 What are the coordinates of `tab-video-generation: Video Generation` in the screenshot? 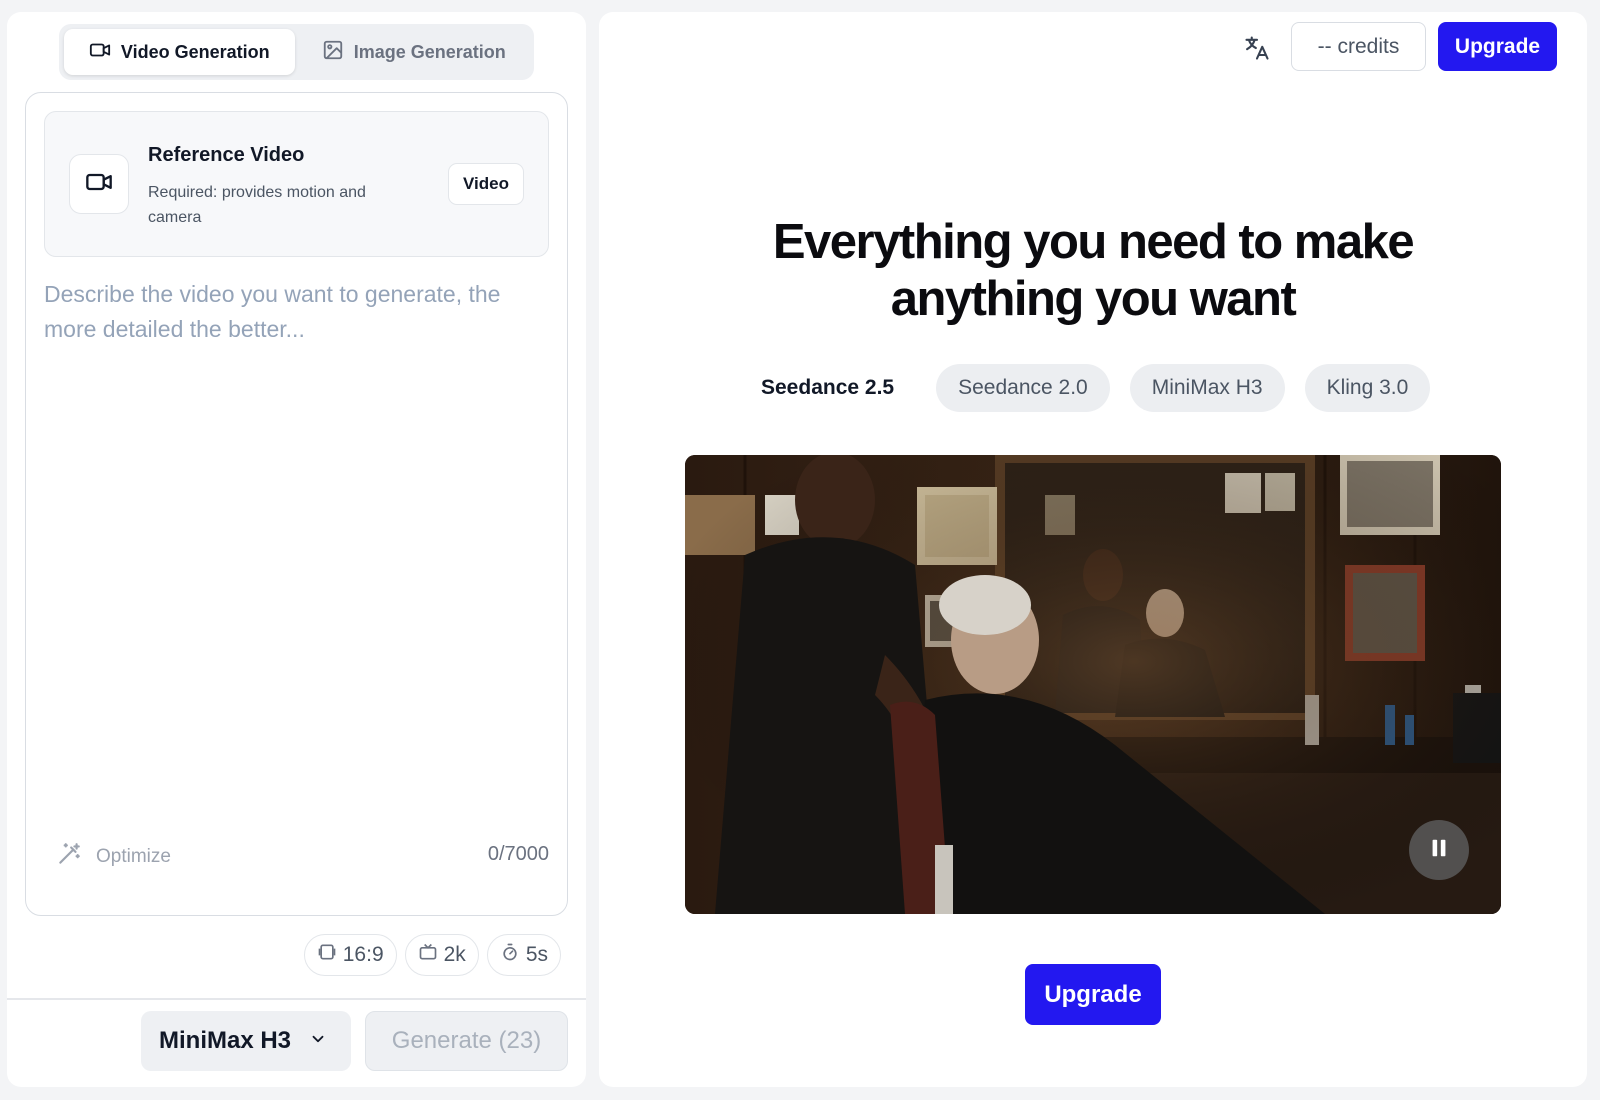 It's located at (179, 52).